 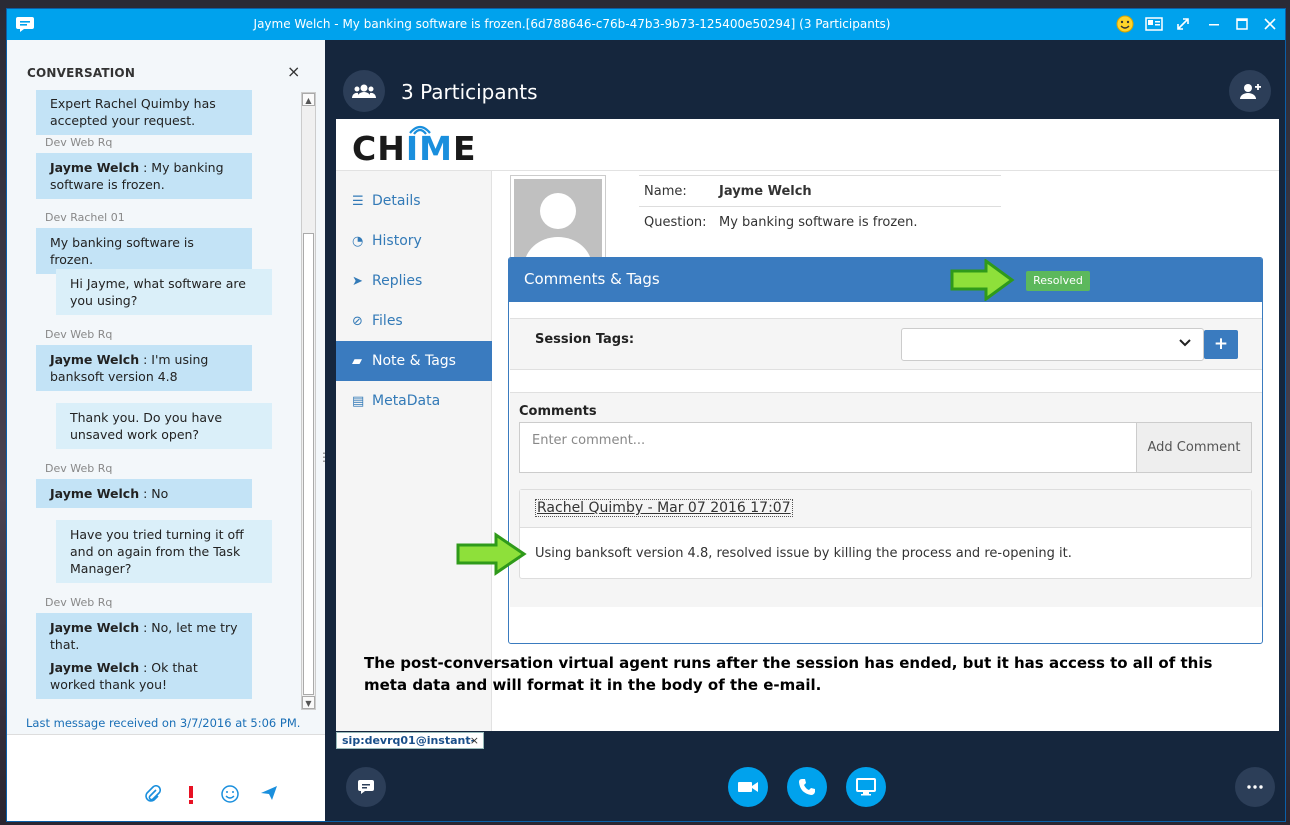 I want to click on table-icon: ▤, so click(x=358, y=401).